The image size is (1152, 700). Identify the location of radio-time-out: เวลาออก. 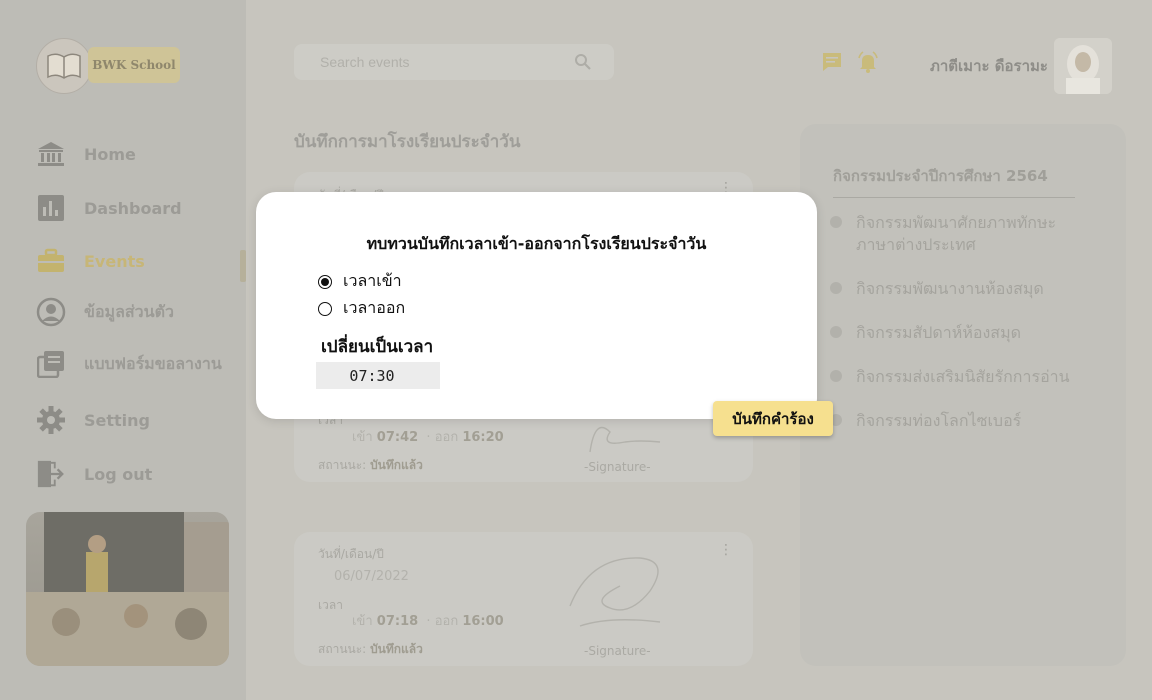
(361, 308).